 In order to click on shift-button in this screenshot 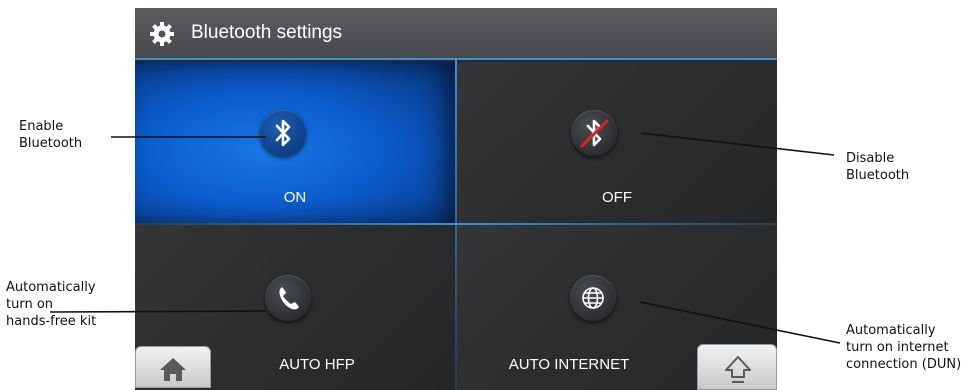, I will do `click(737, 367)`.